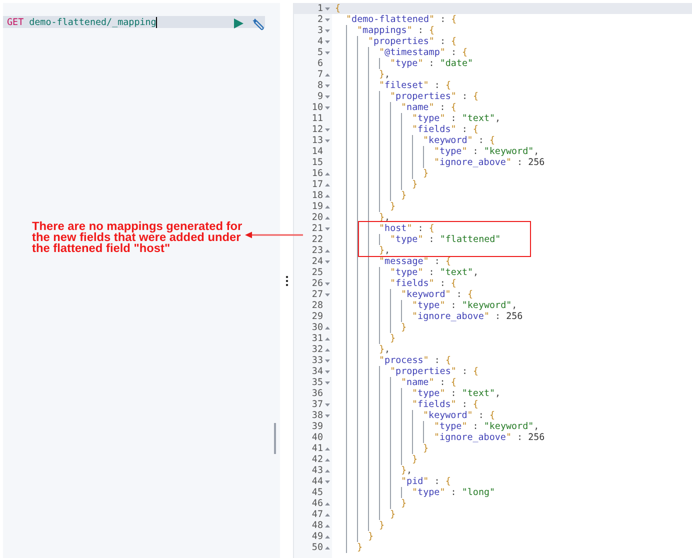 The image size is (692, 558). Describe the element at coordinates (317, 162) in the screenshot. I see `line-number: 15` at that location.